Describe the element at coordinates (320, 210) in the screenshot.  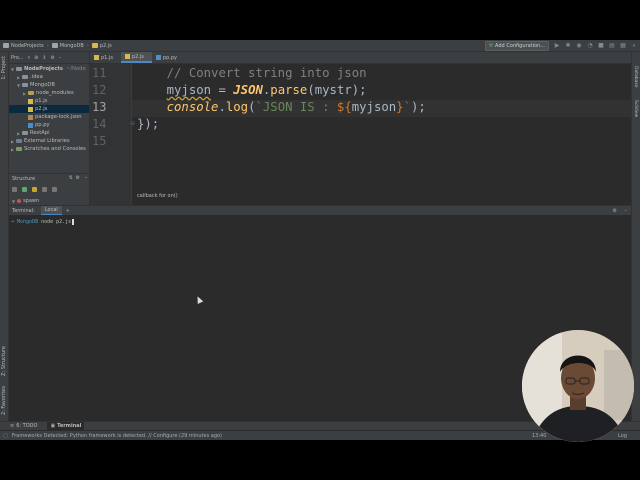
I see `terminal-header: Terminal: Local + ⚙ –` at that location.